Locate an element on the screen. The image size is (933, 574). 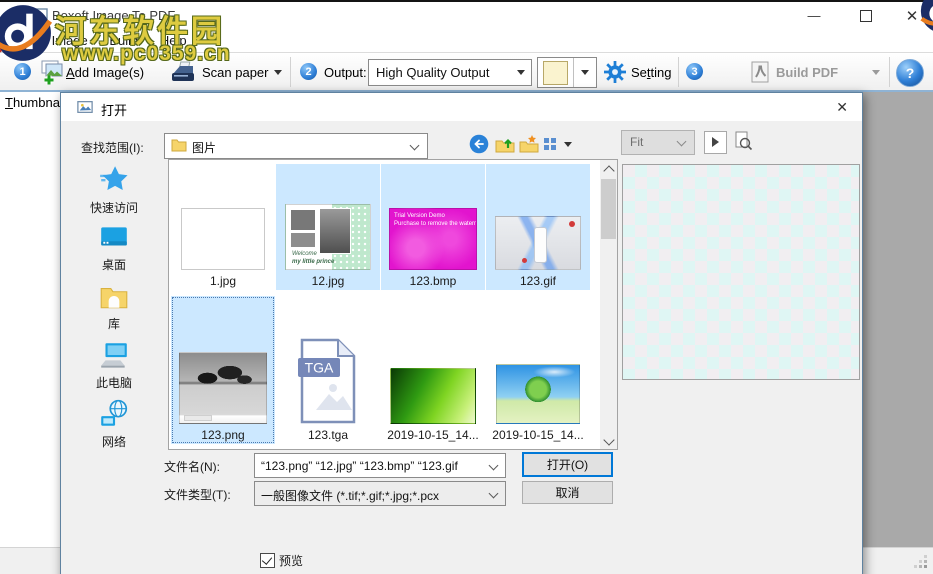
preview-zoom-button is located at coordinates (743, 141).